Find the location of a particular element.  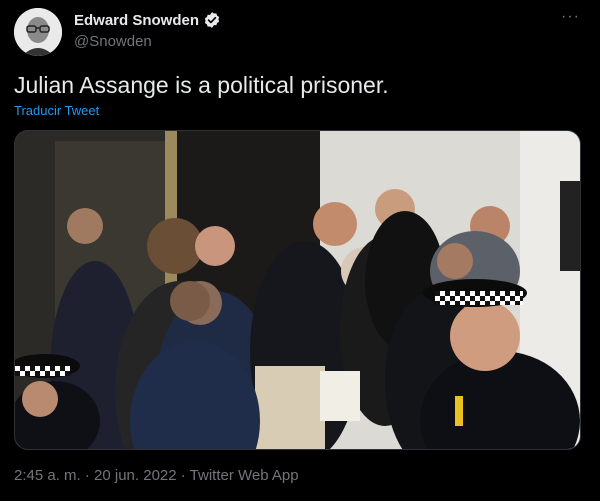

more-options-icon: ··· is located at coordinates (570, 17).